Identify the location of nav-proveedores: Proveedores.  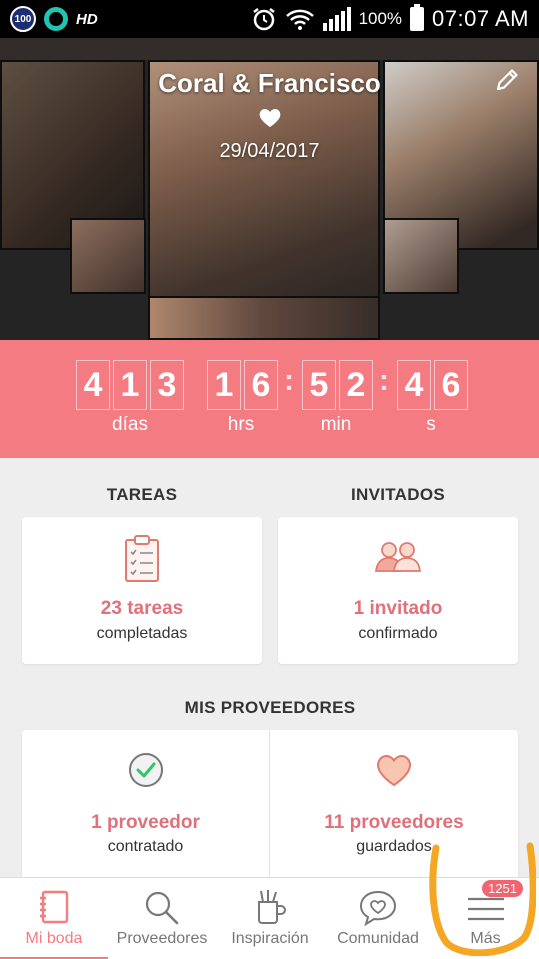
(162, 918).